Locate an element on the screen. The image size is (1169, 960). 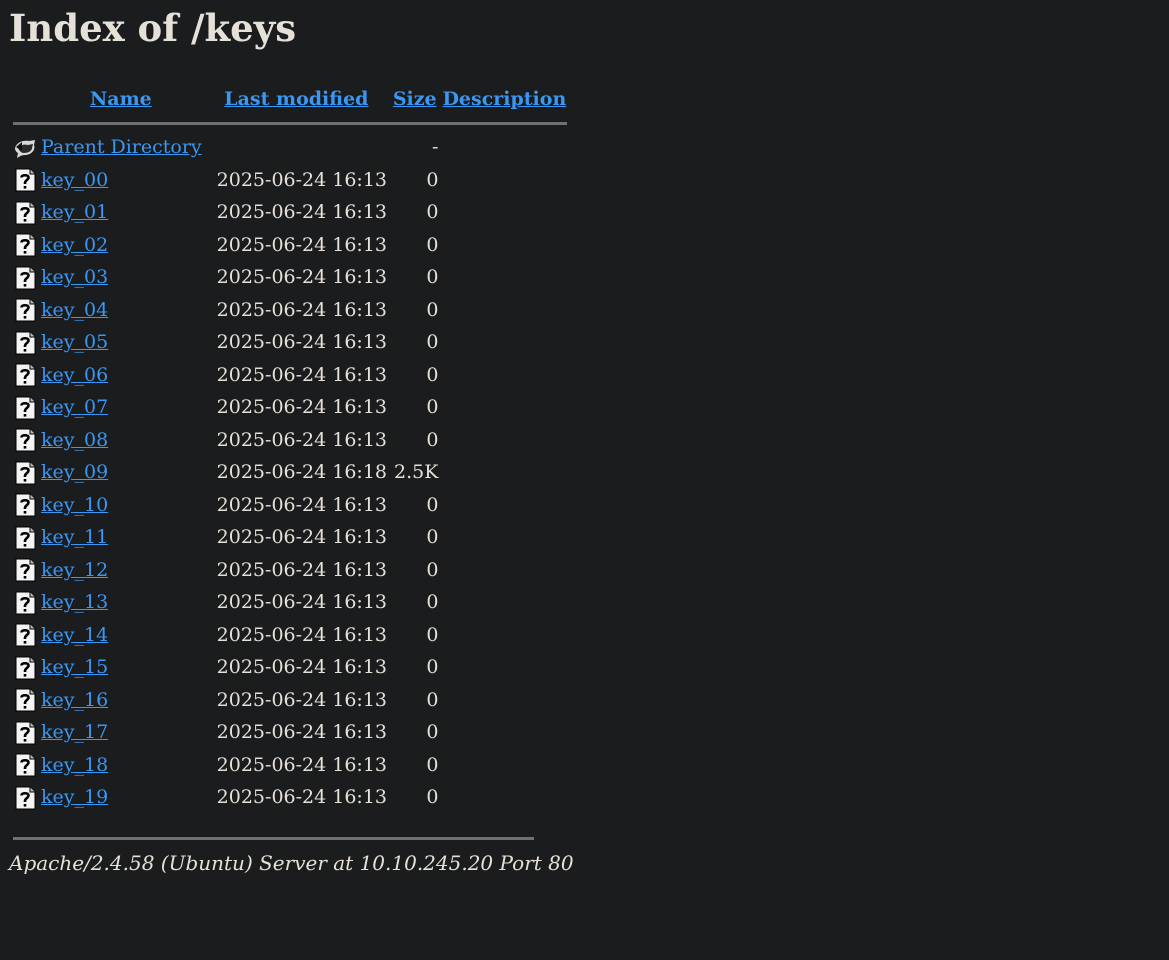
size-column-header: Size is located at coordinates (414, 99).